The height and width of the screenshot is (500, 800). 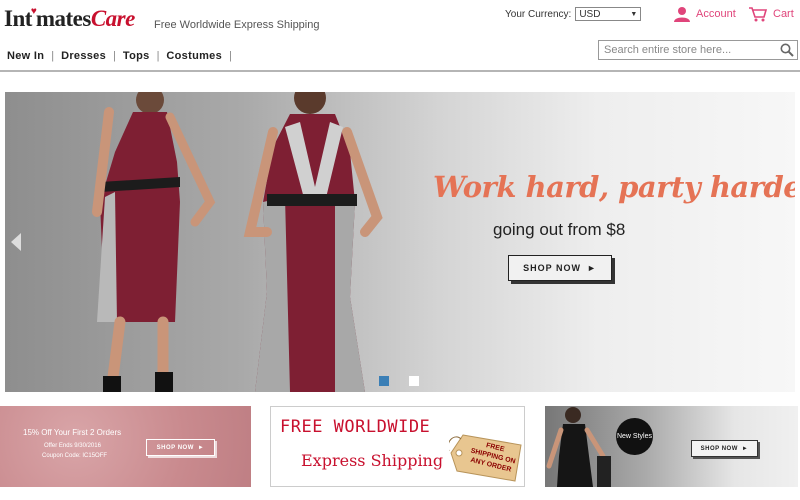 I want to click on cart-link: Cart, so click(x=771, y=14).